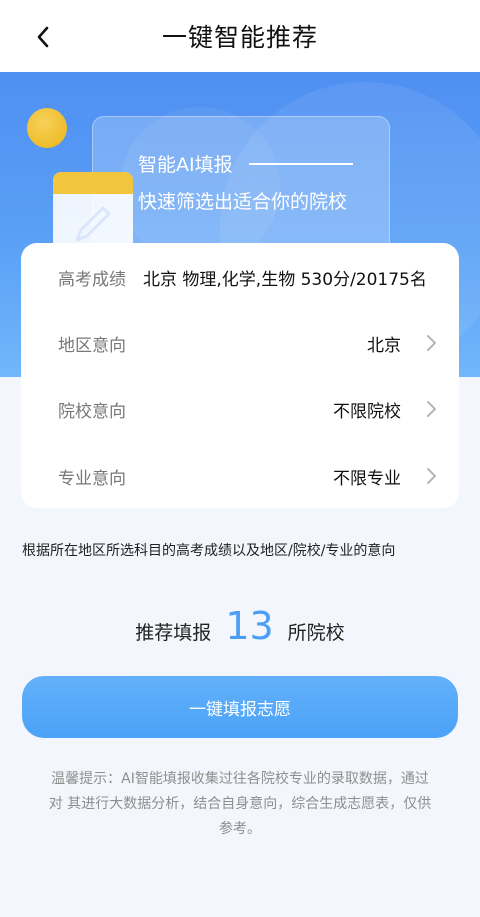  I want to click on school-row: 院校意向 不限院校, so click(240, 409).